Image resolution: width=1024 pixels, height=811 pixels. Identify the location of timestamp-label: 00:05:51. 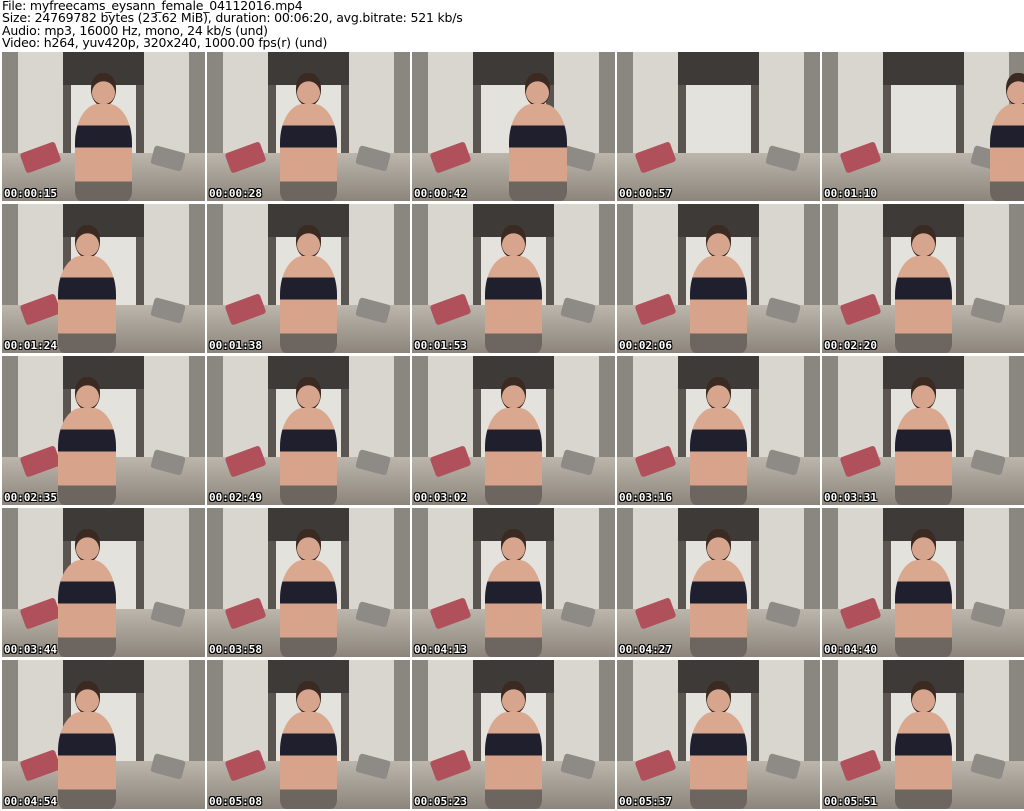
(850, 801).